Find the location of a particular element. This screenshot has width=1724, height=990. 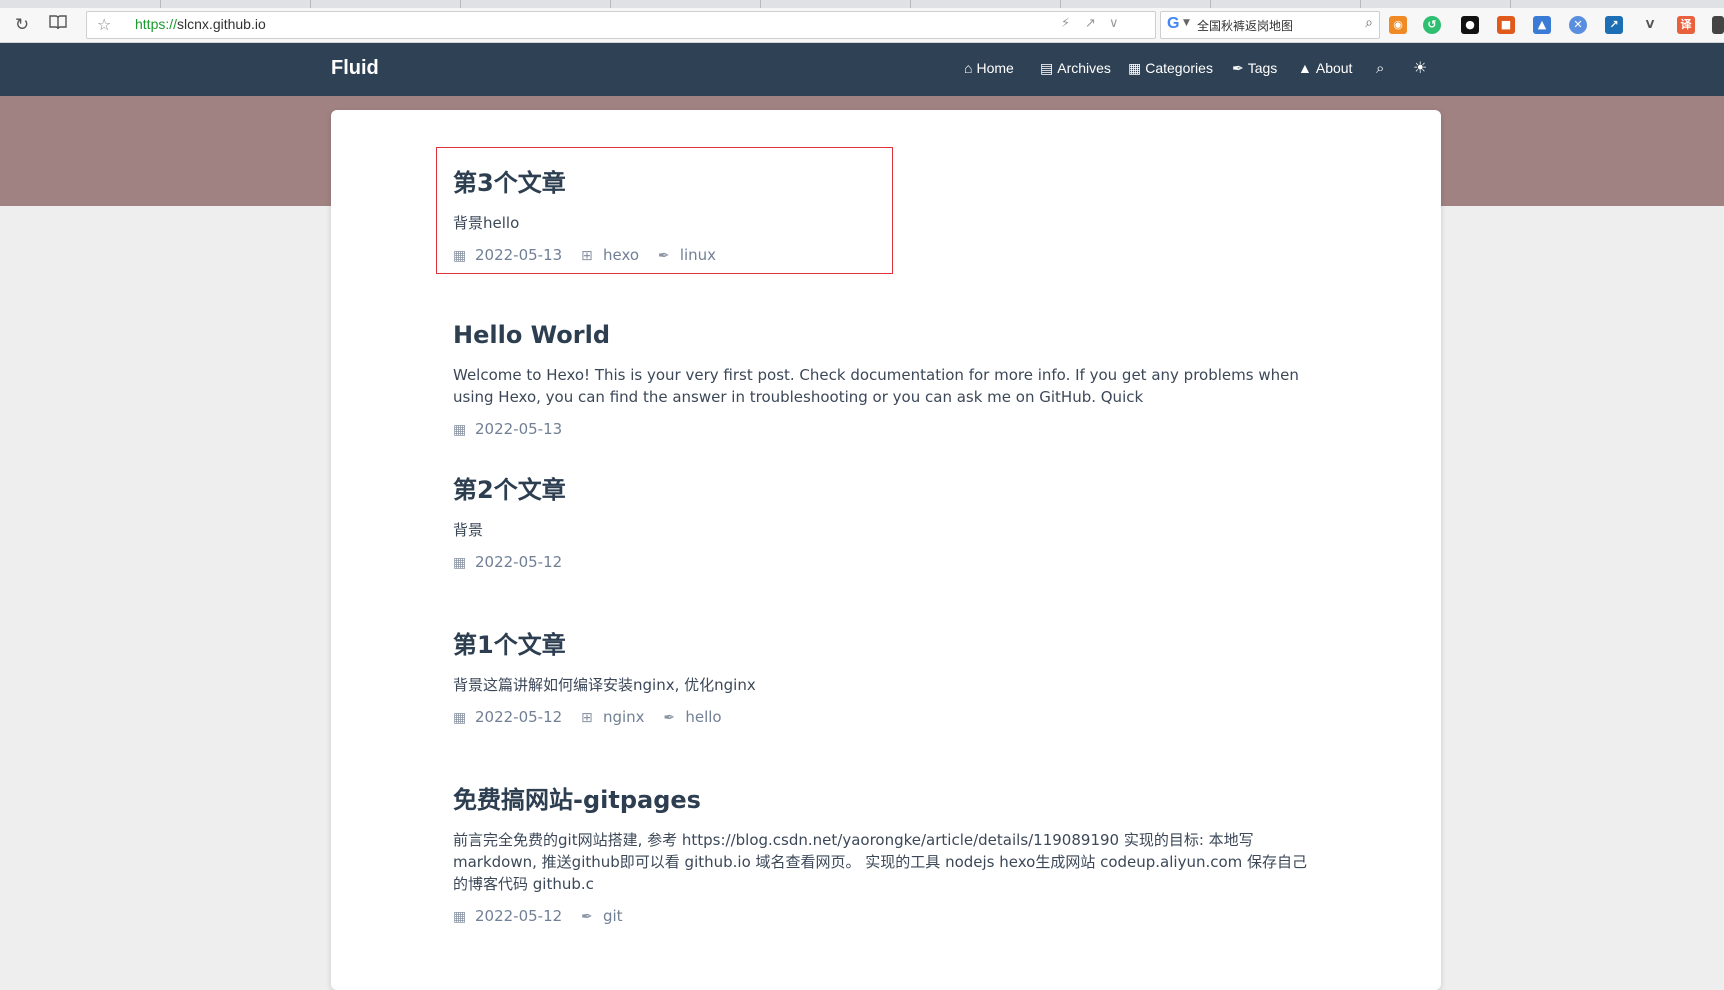

post-excerpt: 背景这篇讲解如何编译安装nginx, 优化nginx is located at coordinates (887, 685).